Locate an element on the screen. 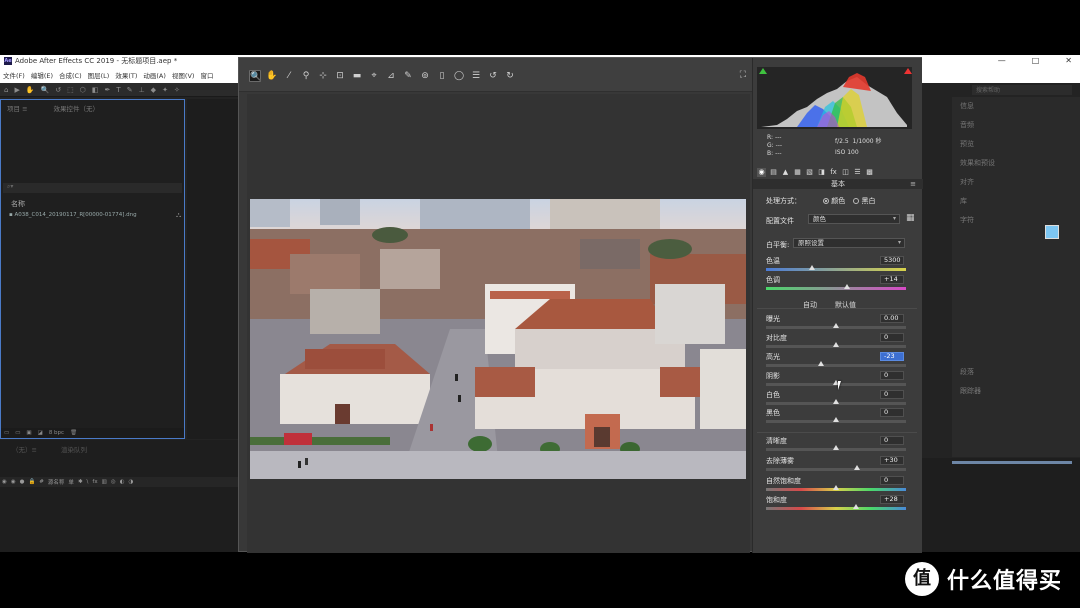 This screenshot has width=1080, height=608. tab-snapshots-icon: ▩ is located at coordinates (869, 172).